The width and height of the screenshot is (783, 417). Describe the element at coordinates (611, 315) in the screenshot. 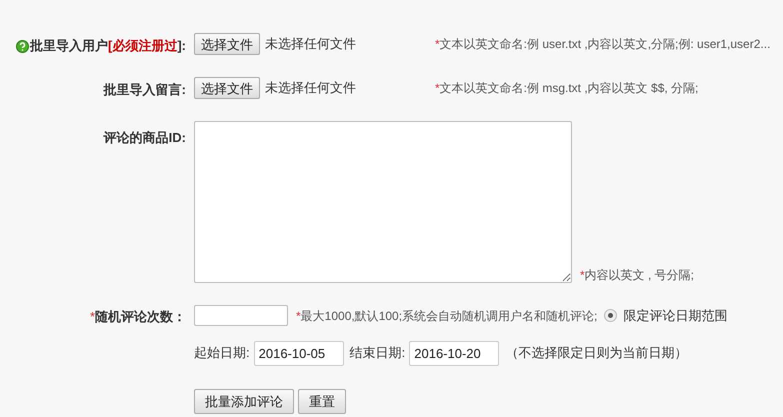

I see `radio-button` at that location.